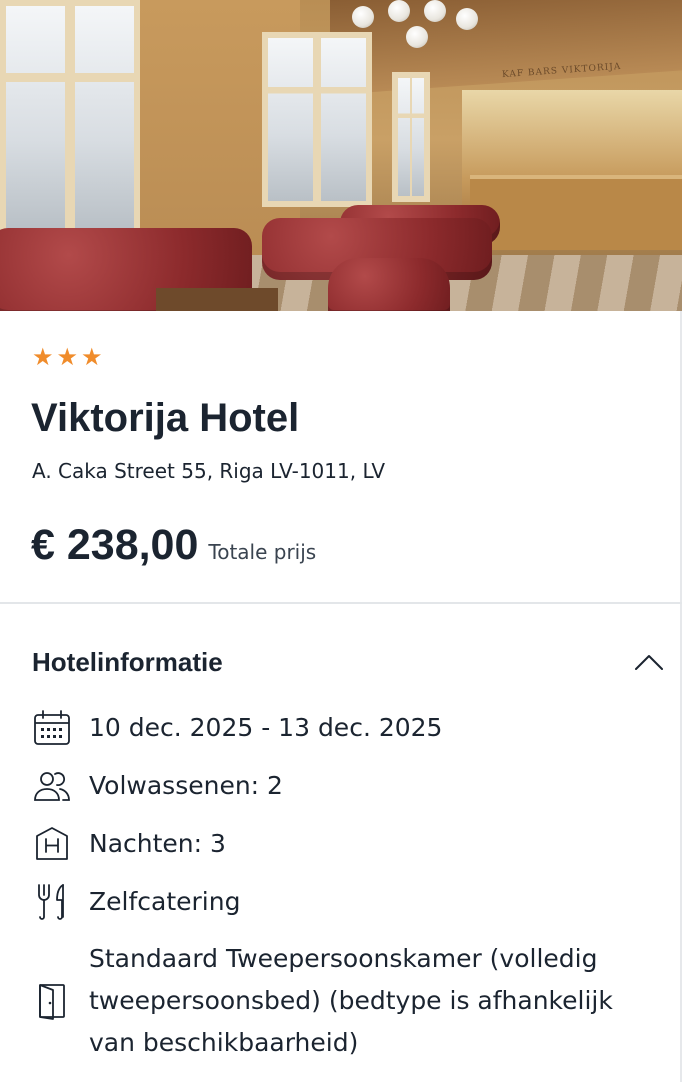 Image resolution: width=684 pixels, height=1082 pixels. Describe the element at coordinates (342, 902) in the screenshot. I see `info-row-board: Zelfcatering` at that location.